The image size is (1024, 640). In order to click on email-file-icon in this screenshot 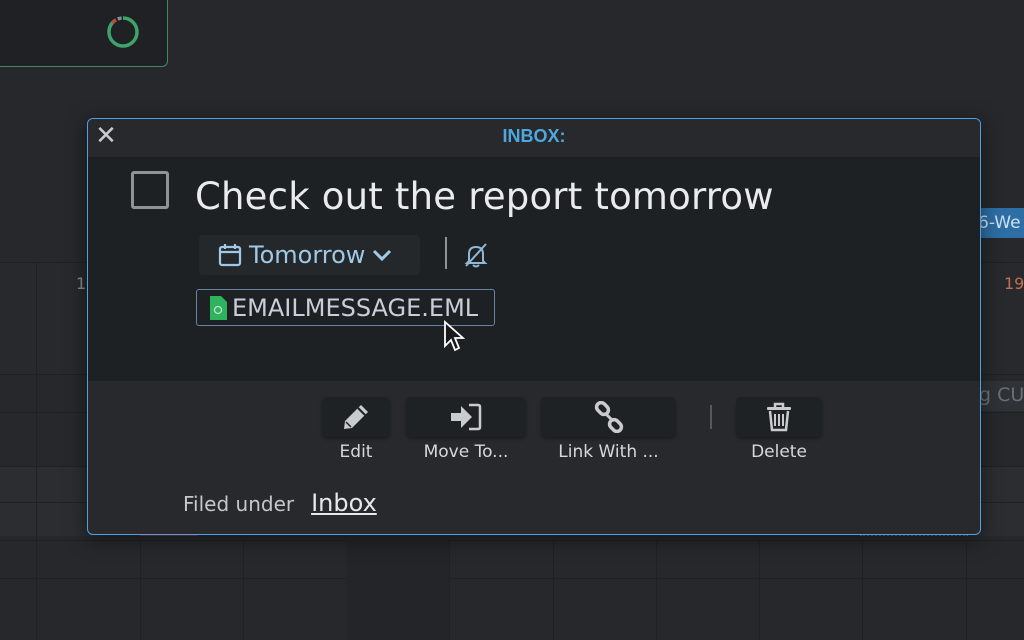, I will do `click(218, 307)`.